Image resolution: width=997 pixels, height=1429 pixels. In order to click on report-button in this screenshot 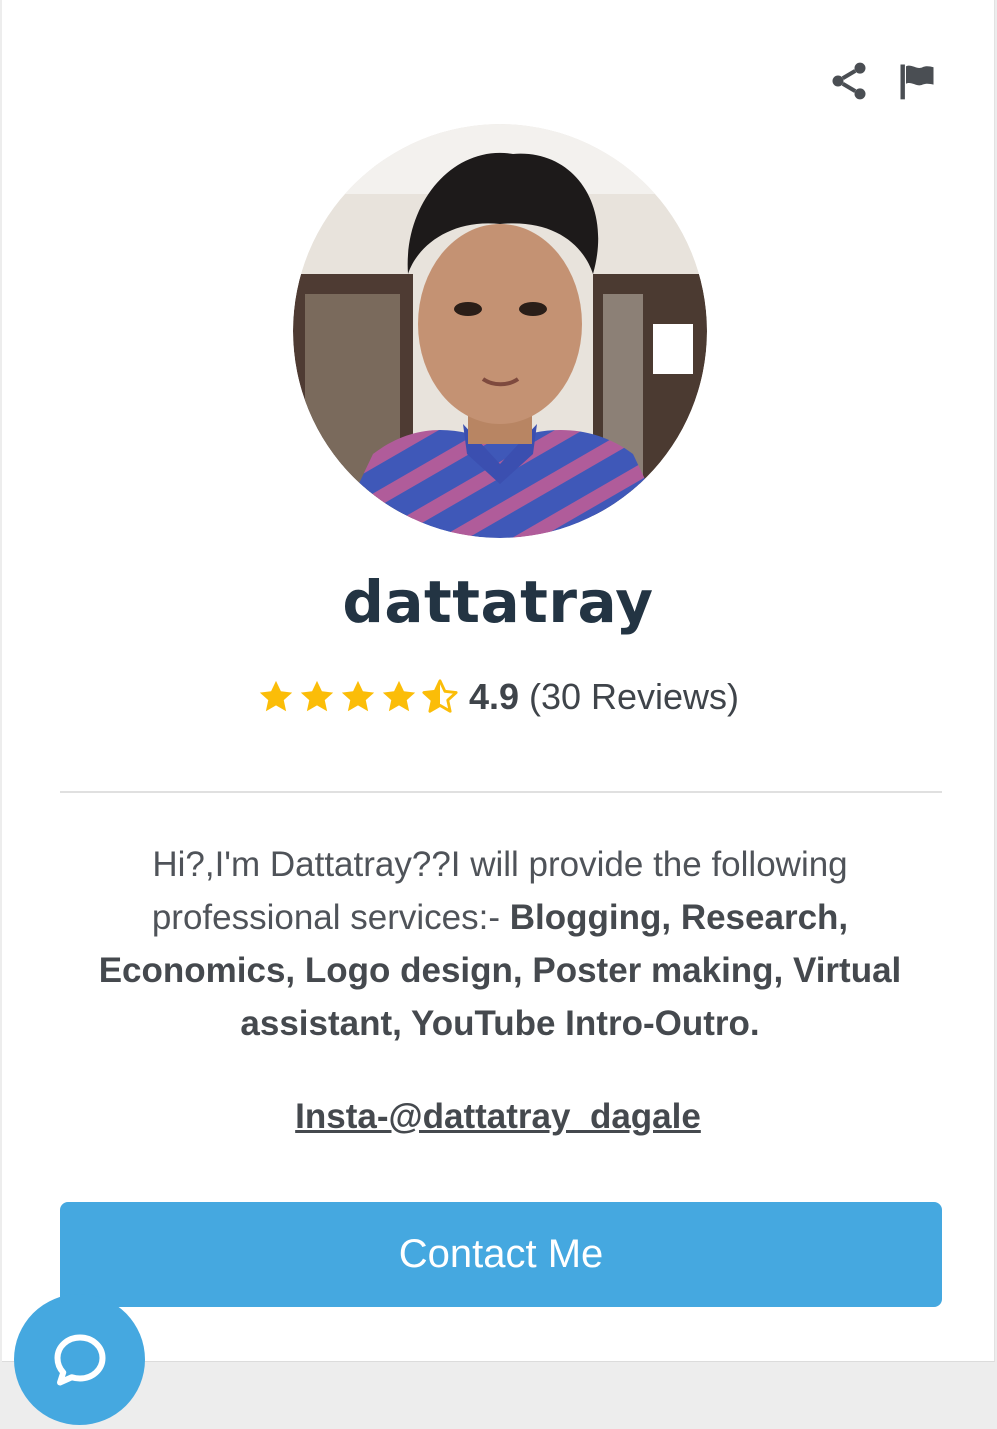, I will do `click(917, 81)`.